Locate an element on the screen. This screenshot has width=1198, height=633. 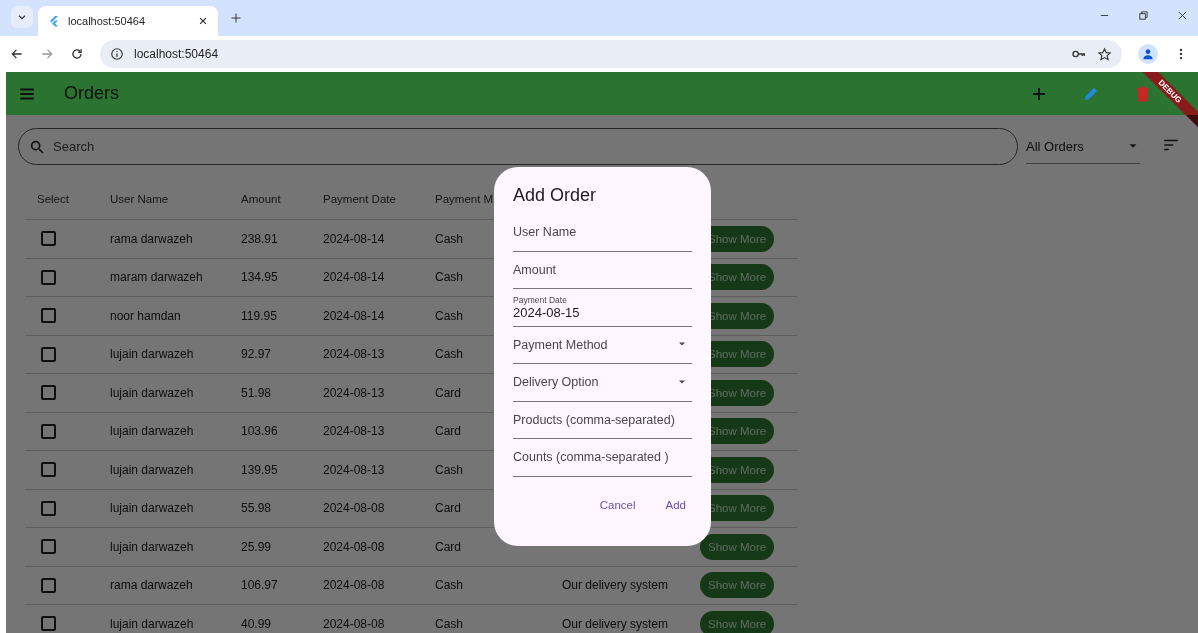
input-field: Counts (comma-separated ) is located at coordinates (602, 458).